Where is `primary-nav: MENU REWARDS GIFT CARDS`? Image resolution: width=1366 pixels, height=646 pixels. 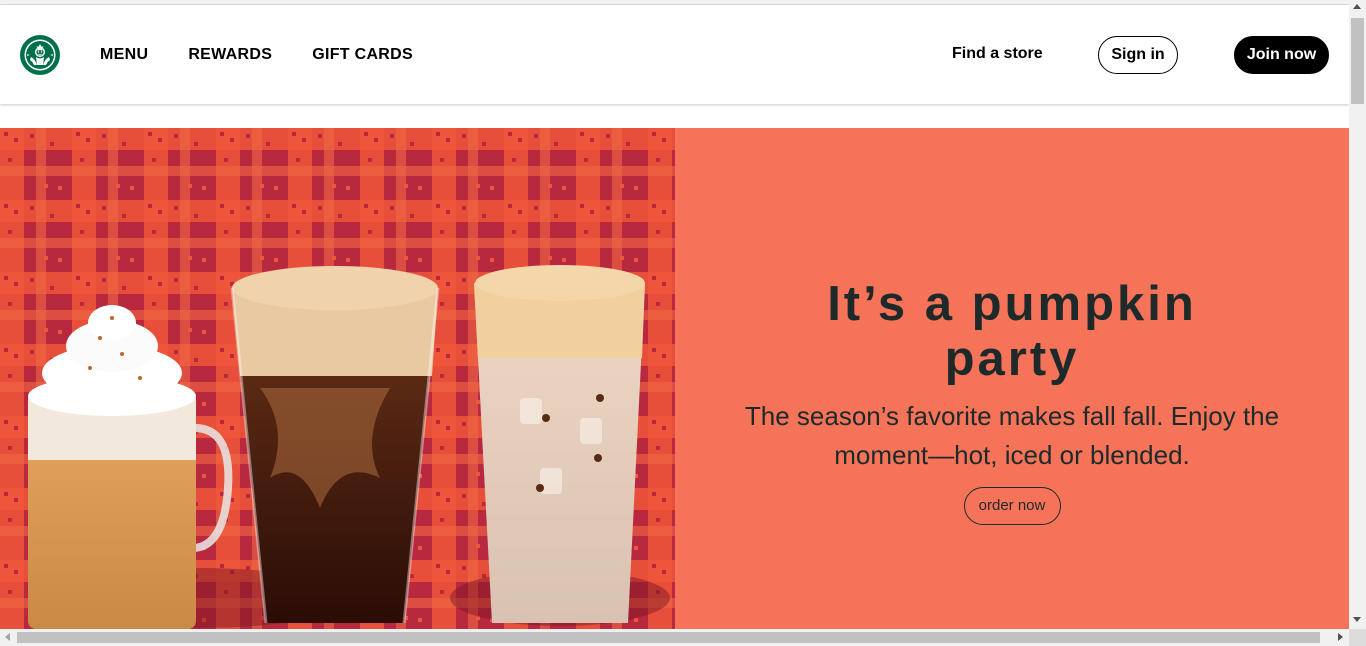 primary-nav: MENU REWARDS GIFT CARDS is located at coordinates (256, 54).